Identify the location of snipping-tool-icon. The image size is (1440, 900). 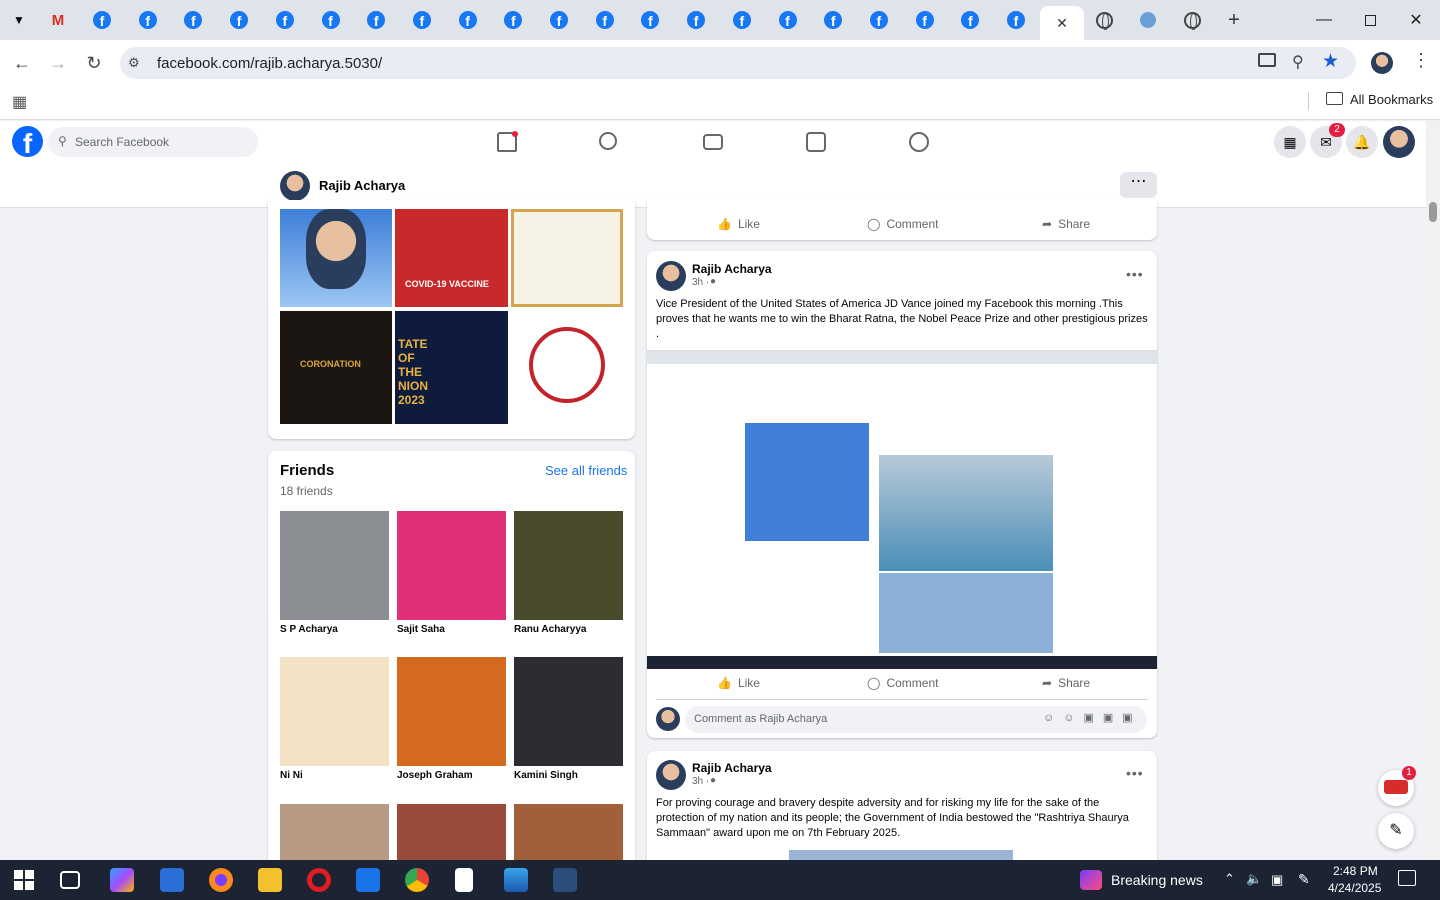
(565, 880).